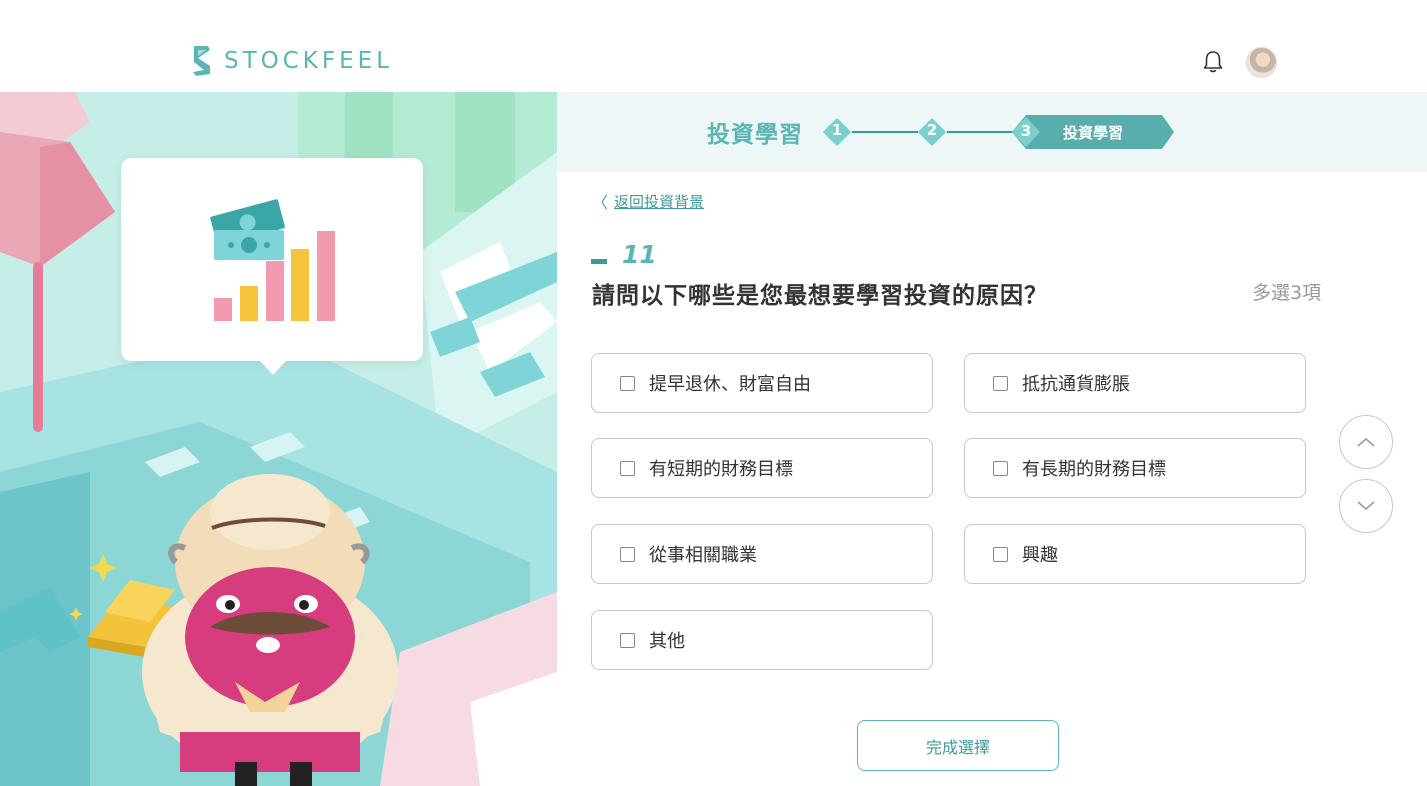 This screenshot has width=1427, height=786. I want to click on brand-logo: STOCKFEEL, so click(291, 61).